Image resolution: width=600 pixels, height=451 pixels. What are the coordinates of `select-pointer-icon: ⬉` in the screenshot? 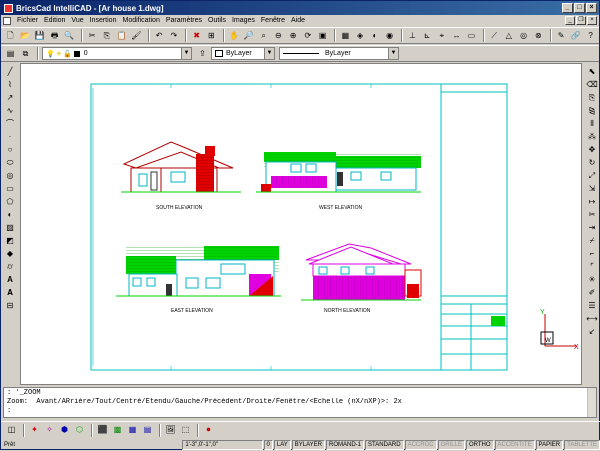 It's located at (592, 71).